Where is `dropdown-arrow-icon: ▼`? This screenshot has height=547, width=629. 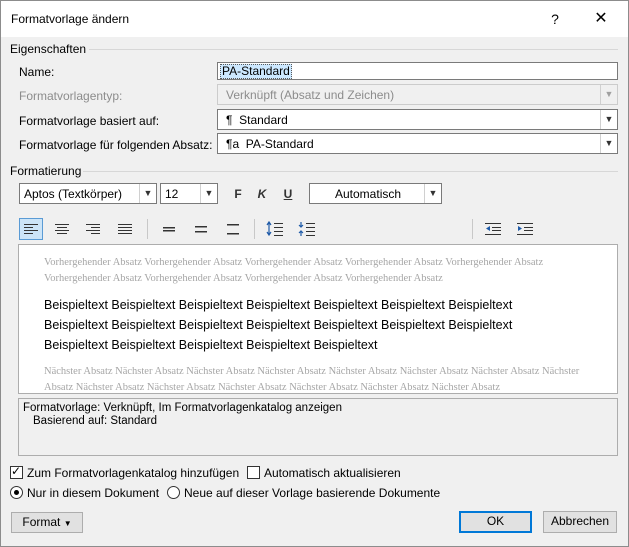 dropdown-arrow-icon: ▼ is located at coordinates (67, 523).